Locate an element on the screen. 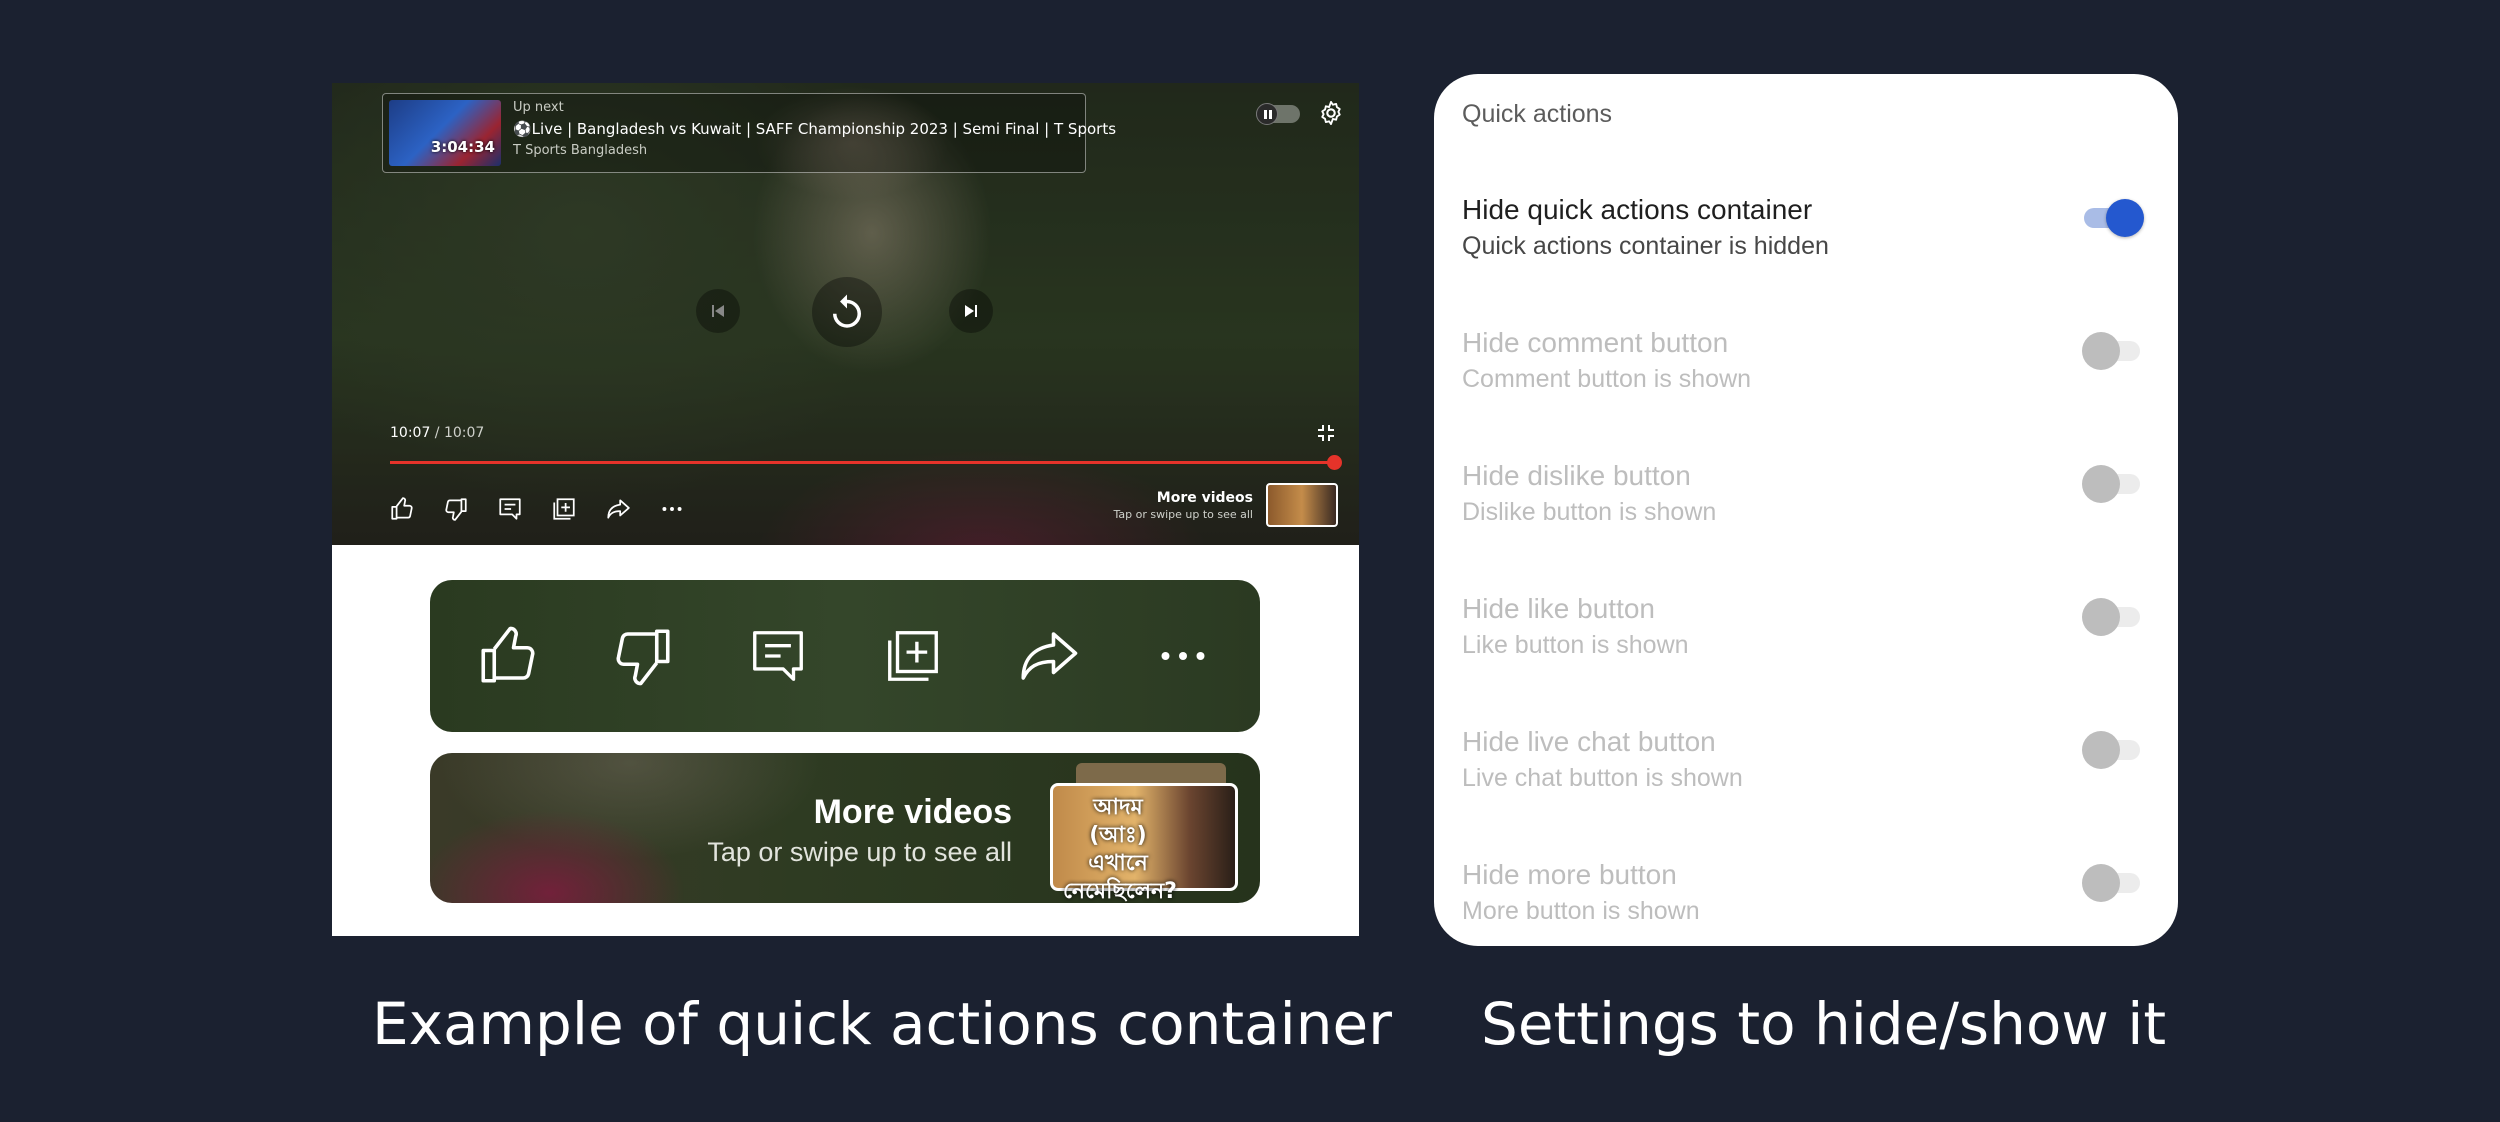  caption-settings: Settings to hide/show it is located at coordinates (1824, 1024).